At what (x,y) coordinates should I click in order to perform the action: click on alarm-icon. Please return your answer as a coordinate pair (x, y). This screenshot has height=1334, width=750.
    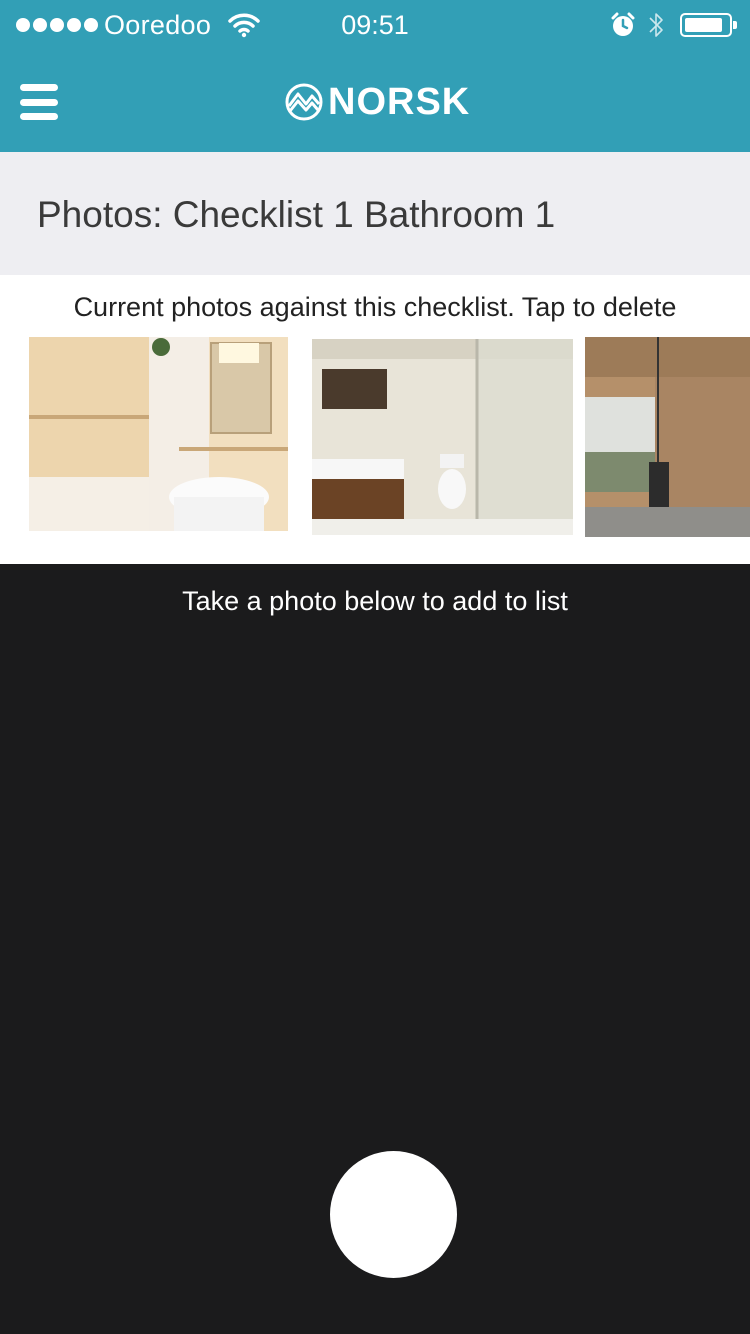
    Looking at the image, I should click on (623, 24).